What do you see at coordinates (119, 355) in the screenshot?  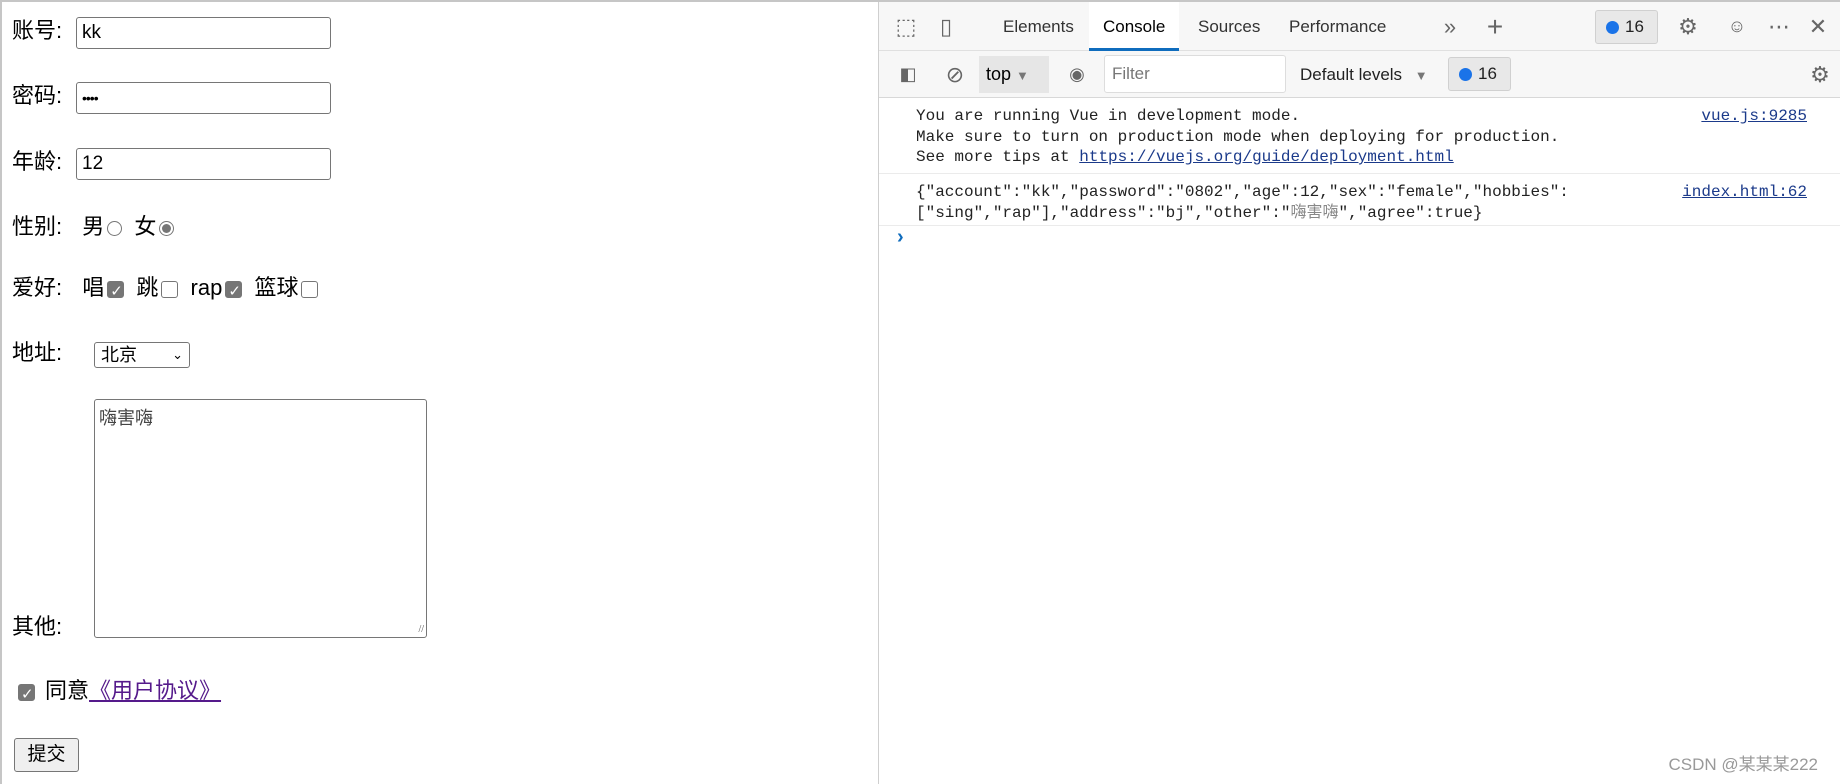 I see `address-selected: 北京` at bounding box center [119, 355].